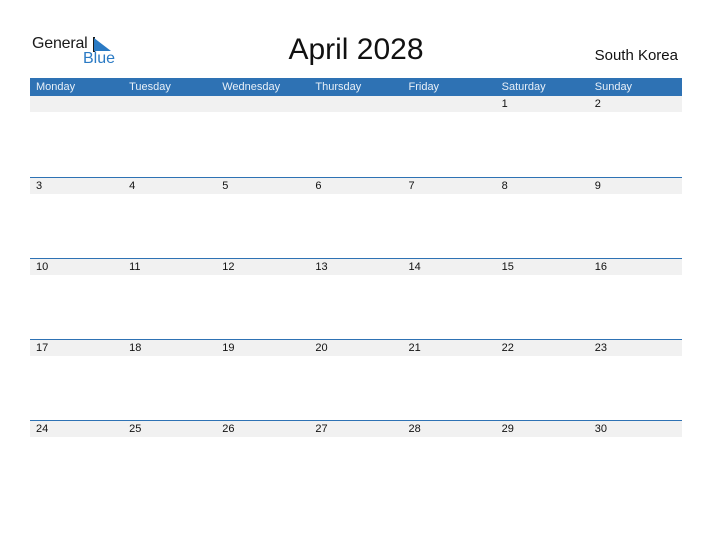 The height and width of the screenshot is (550, 712). I want to click on weekday-saturday: Saturday, so click(523, 87).